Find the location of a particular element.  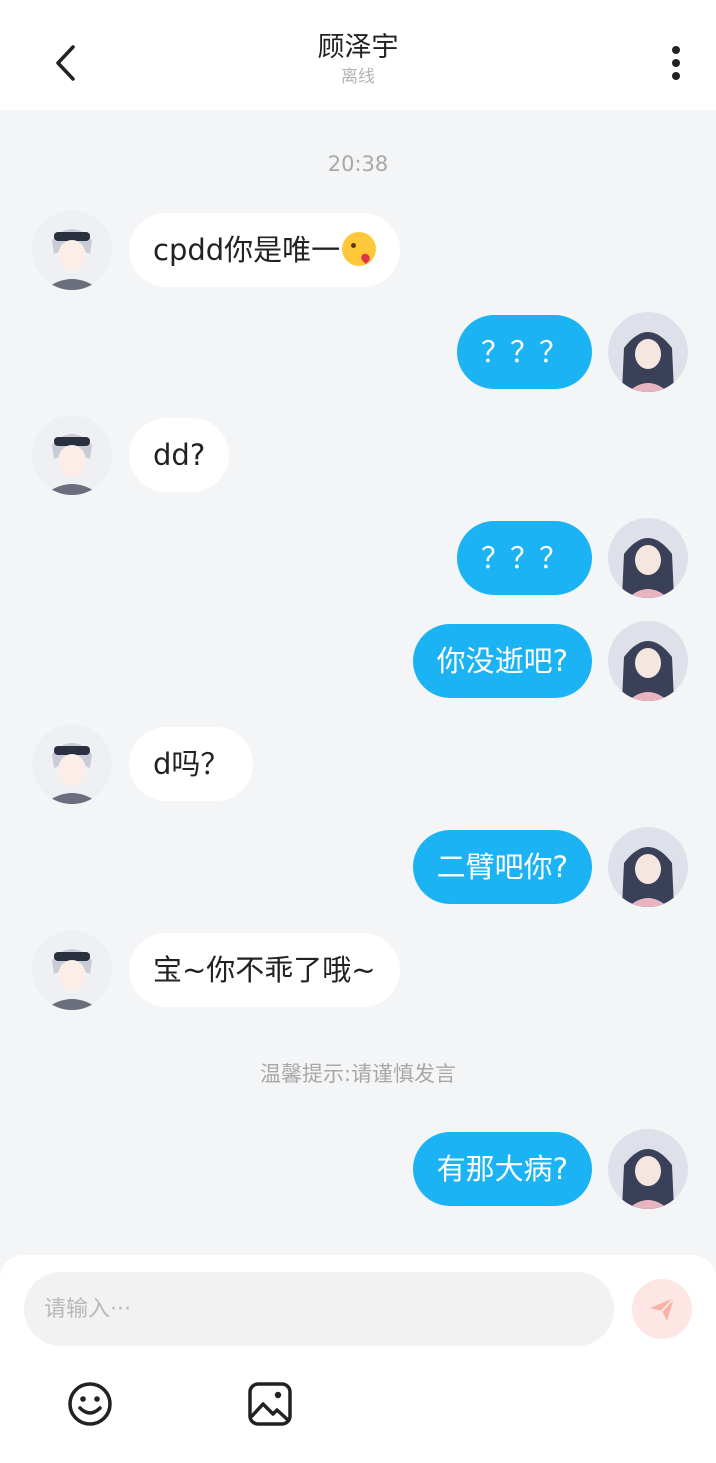

message-incoming: d吗？ is located at coordinates (358, 764).